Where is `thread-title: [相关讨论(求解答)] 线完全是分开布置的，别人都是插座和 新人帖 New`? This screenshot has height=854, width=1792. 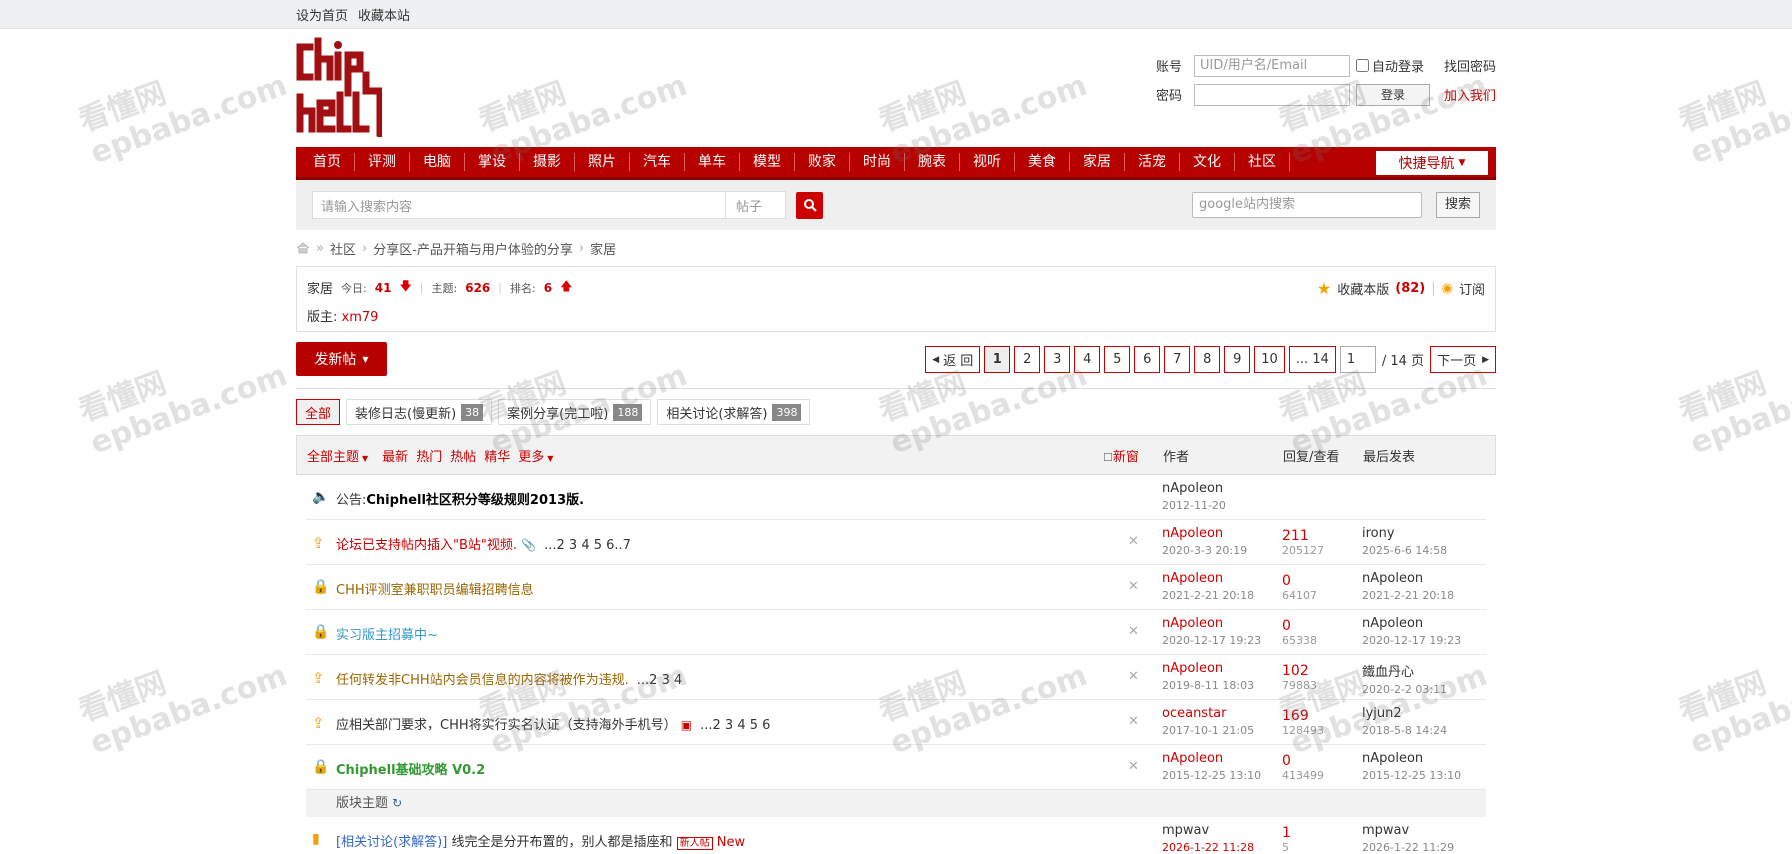
thread-title: [相关讨论(求解答)] 线完全是分开布置的，别人都是插座和 新人帖 New is located at coordinates (540, 840).